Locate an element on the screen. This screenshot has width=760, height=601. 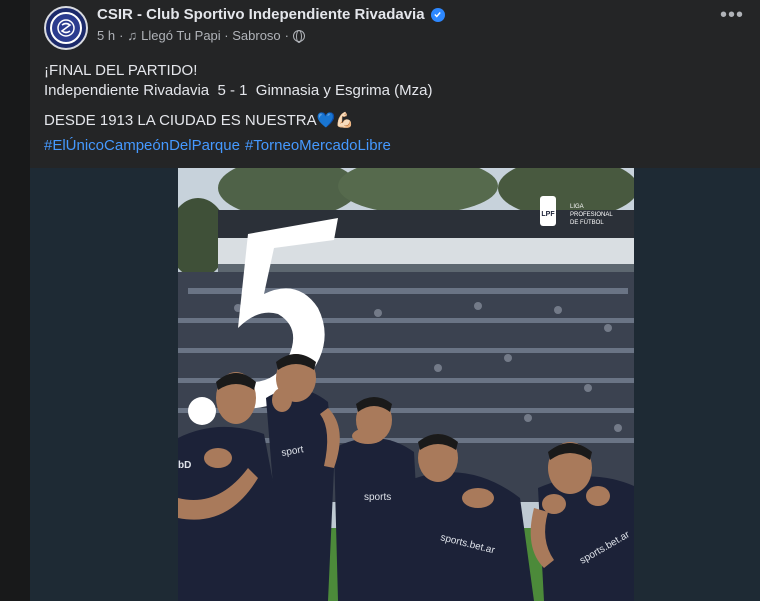
blue-heart-emoji: 💙 is located at coordinates (326, 120).